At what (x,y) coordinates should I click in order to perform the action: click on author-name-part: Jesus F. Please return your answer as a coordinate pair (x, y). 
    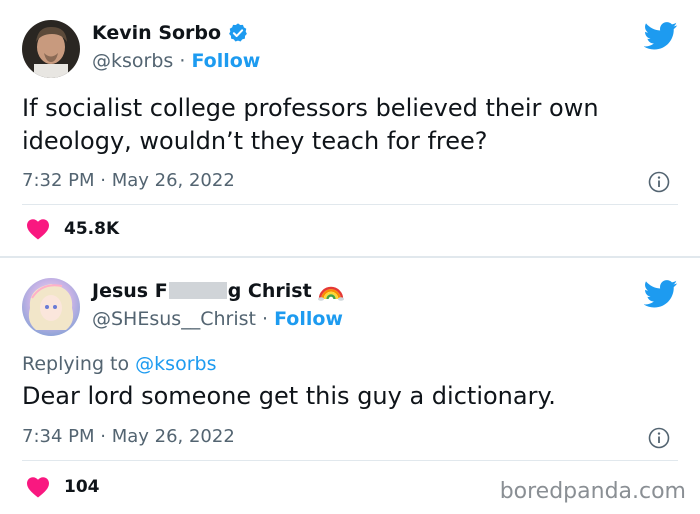
    Looking at the image, I should click on (130, 291).